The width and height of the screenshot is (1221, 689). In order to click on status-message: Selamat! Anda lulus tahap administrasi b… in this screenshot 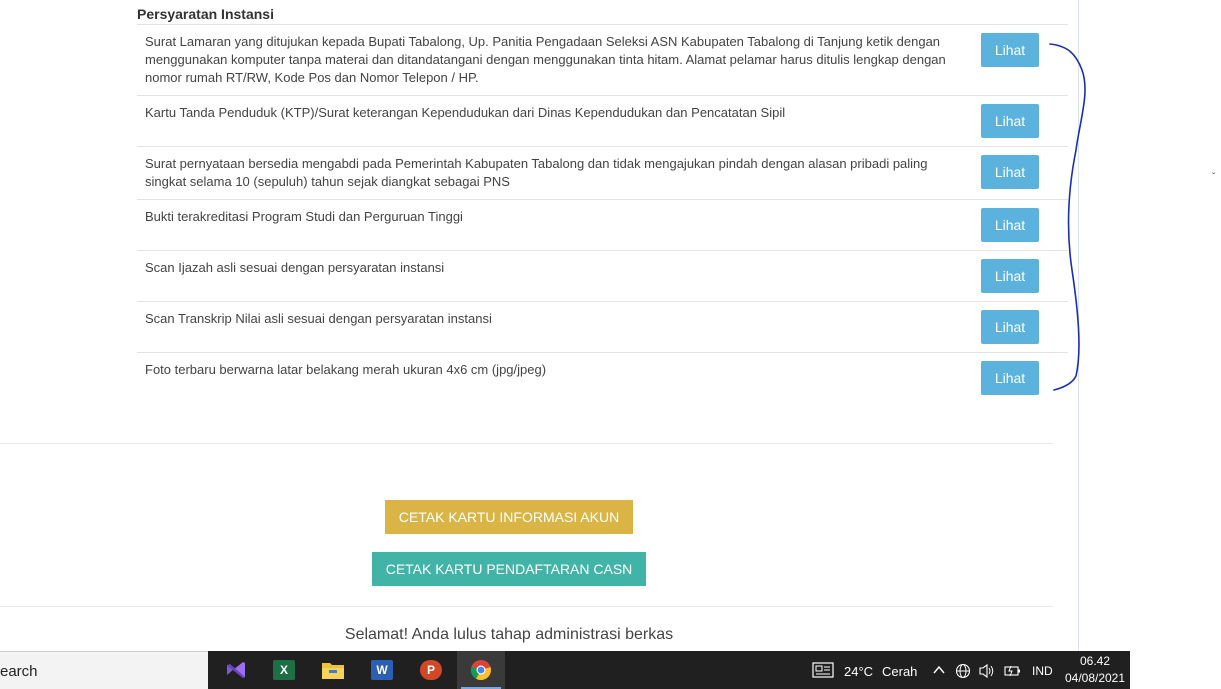, I will do `click(509, 634)`.